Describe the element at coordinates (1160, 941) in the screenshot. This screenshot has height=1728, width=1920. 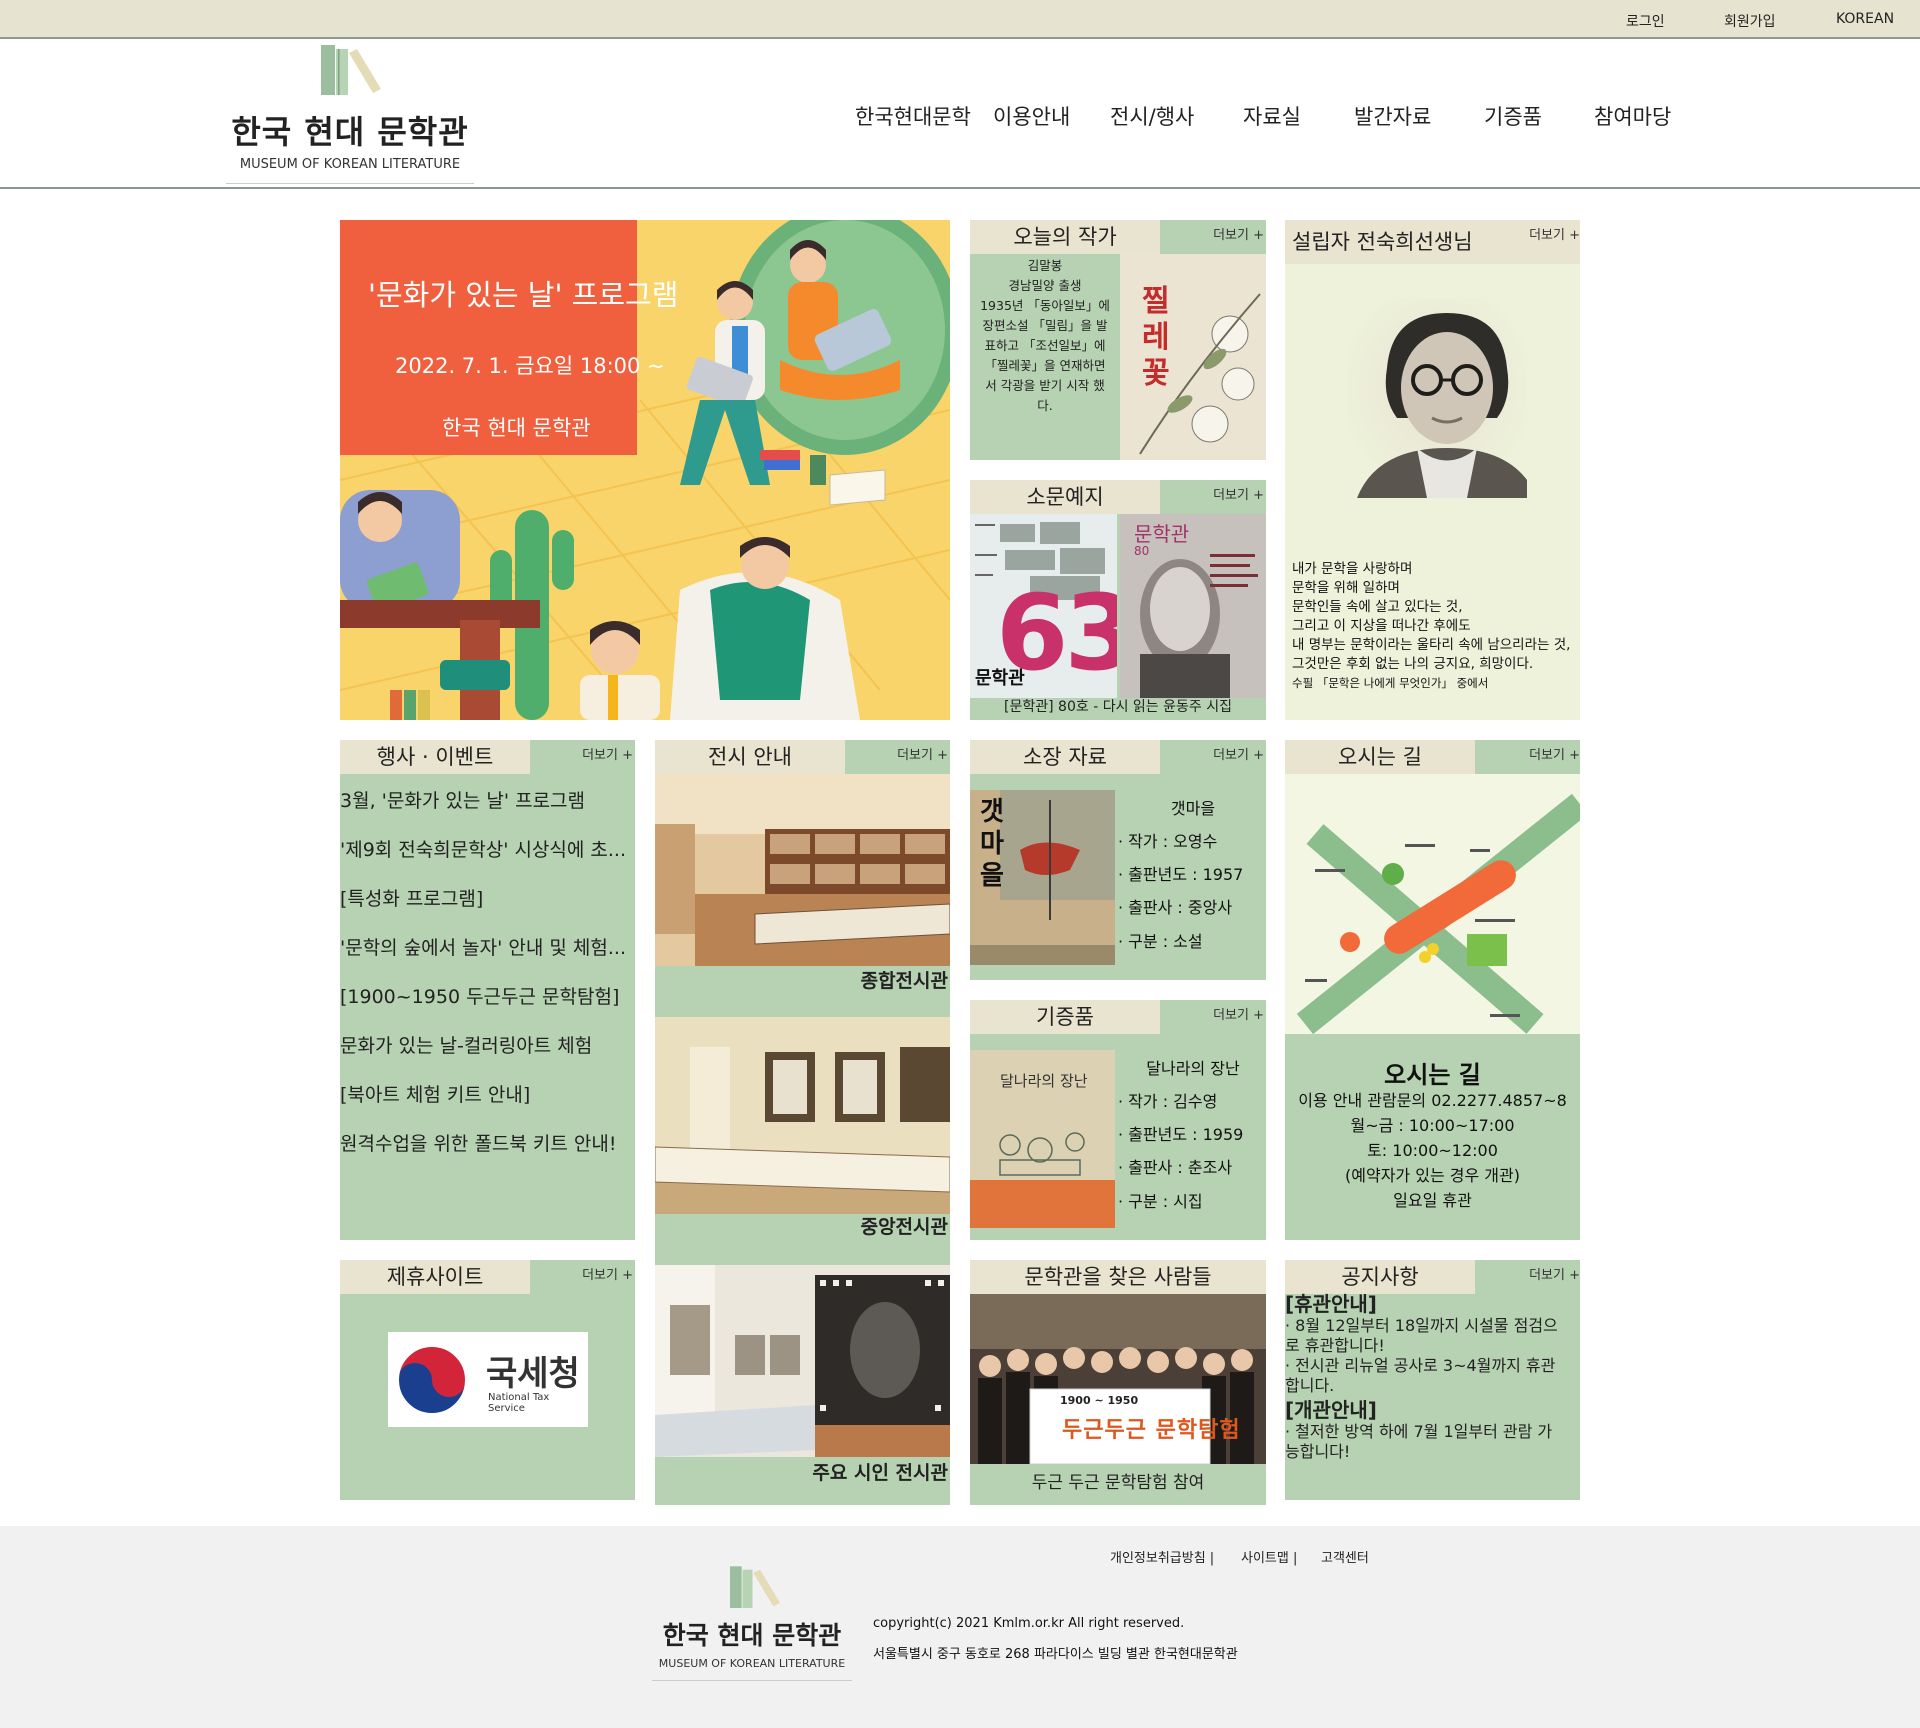
I see `collection-spec: · 구분 : 소설` at that location.